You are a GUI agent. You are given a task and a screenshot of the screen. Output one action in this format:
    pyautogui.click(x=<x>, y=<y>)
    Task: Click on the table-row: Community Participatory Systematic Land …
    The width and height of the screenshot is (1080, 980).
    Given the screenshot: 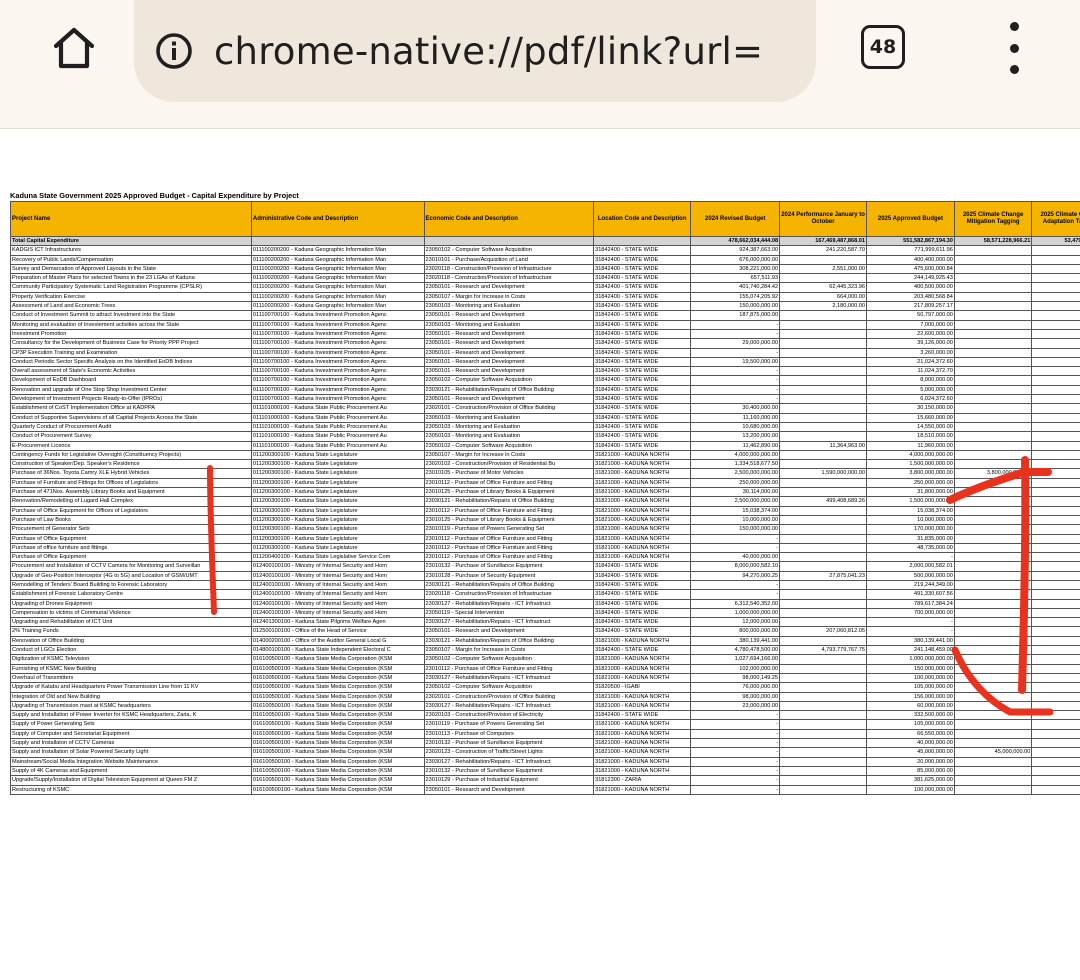 What is the action you would take?
    pyautogui.click(x=545, y=287)
    